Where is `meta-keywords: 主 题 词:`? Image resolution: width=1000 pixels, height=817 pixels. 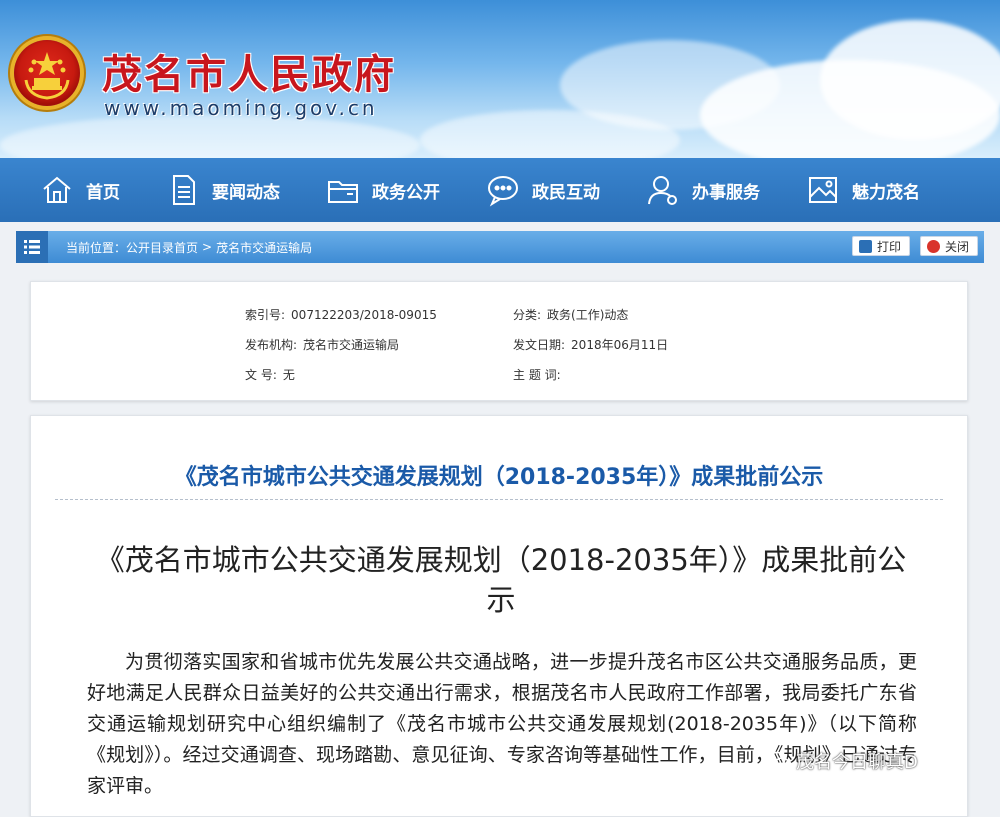 meta-keywords: 主 题 词: is located at coordinates (540, 374).